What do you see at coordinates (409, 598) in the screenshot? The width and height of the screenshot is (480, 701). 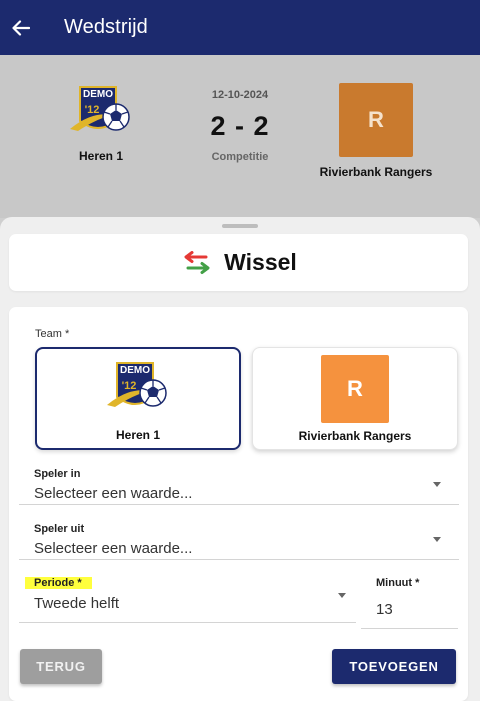 I see `minuut-input: Minuut * 13` at bounding box center [409, 598].